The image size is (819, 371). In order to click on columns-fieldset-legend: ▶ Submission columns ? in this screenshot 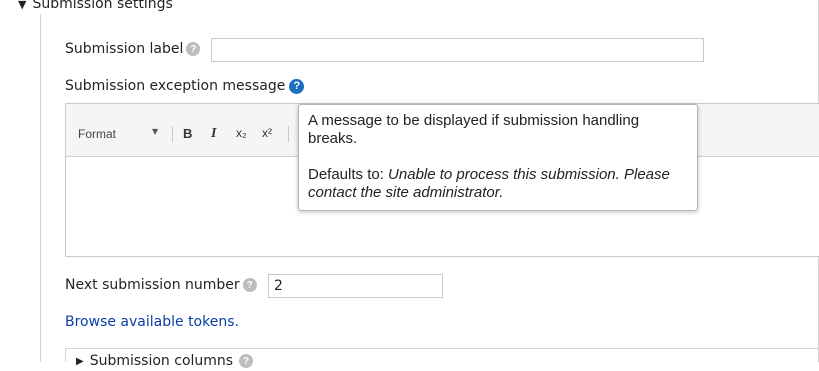, I will do `click(165, 361)`.